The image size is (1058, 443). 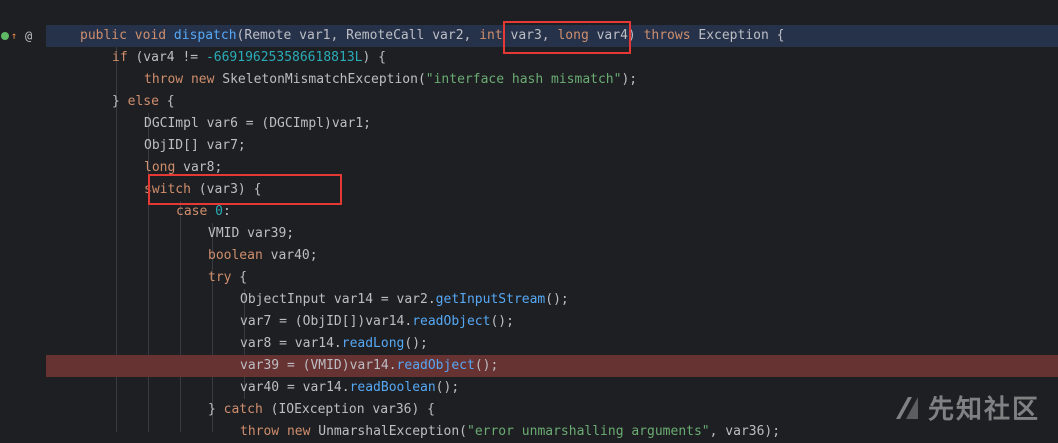 What do you see at coordinates (983, 410) in the screenshot?
I see `watermark-text: 先知社区` at bounding box center [983, 410].